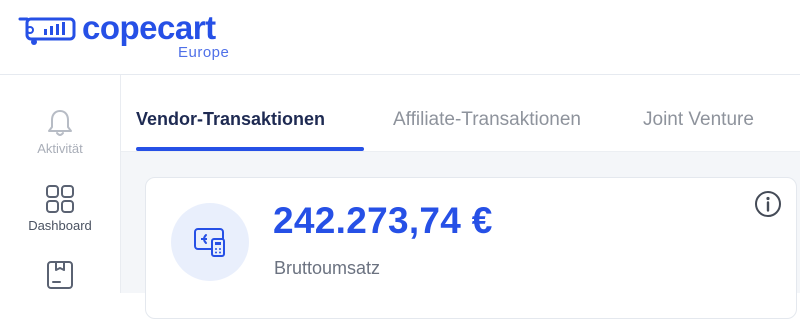  What do you see at coordinates (60, 123) in the screenshot?
I see `bell-icon` at bounding box center [60, 123].